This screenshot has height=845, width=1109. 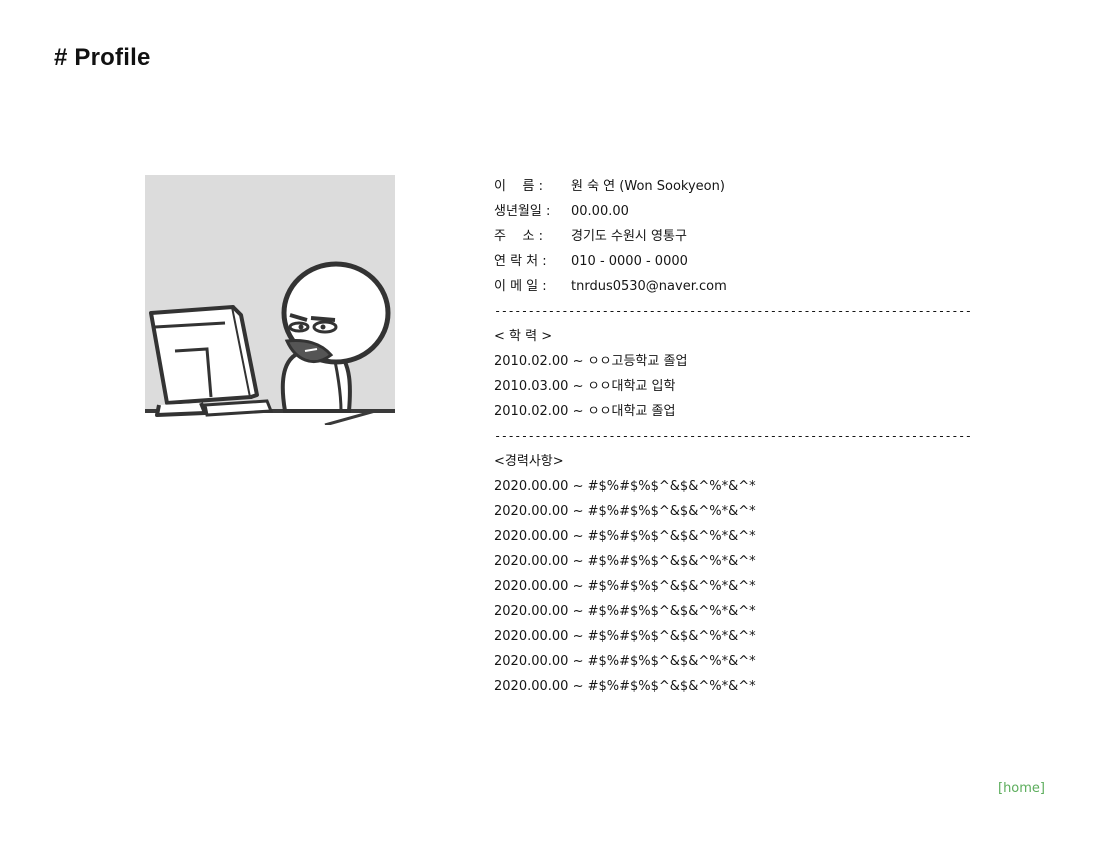 I want to click on career-heading: <경력사항>, so click(x=529, y=461).